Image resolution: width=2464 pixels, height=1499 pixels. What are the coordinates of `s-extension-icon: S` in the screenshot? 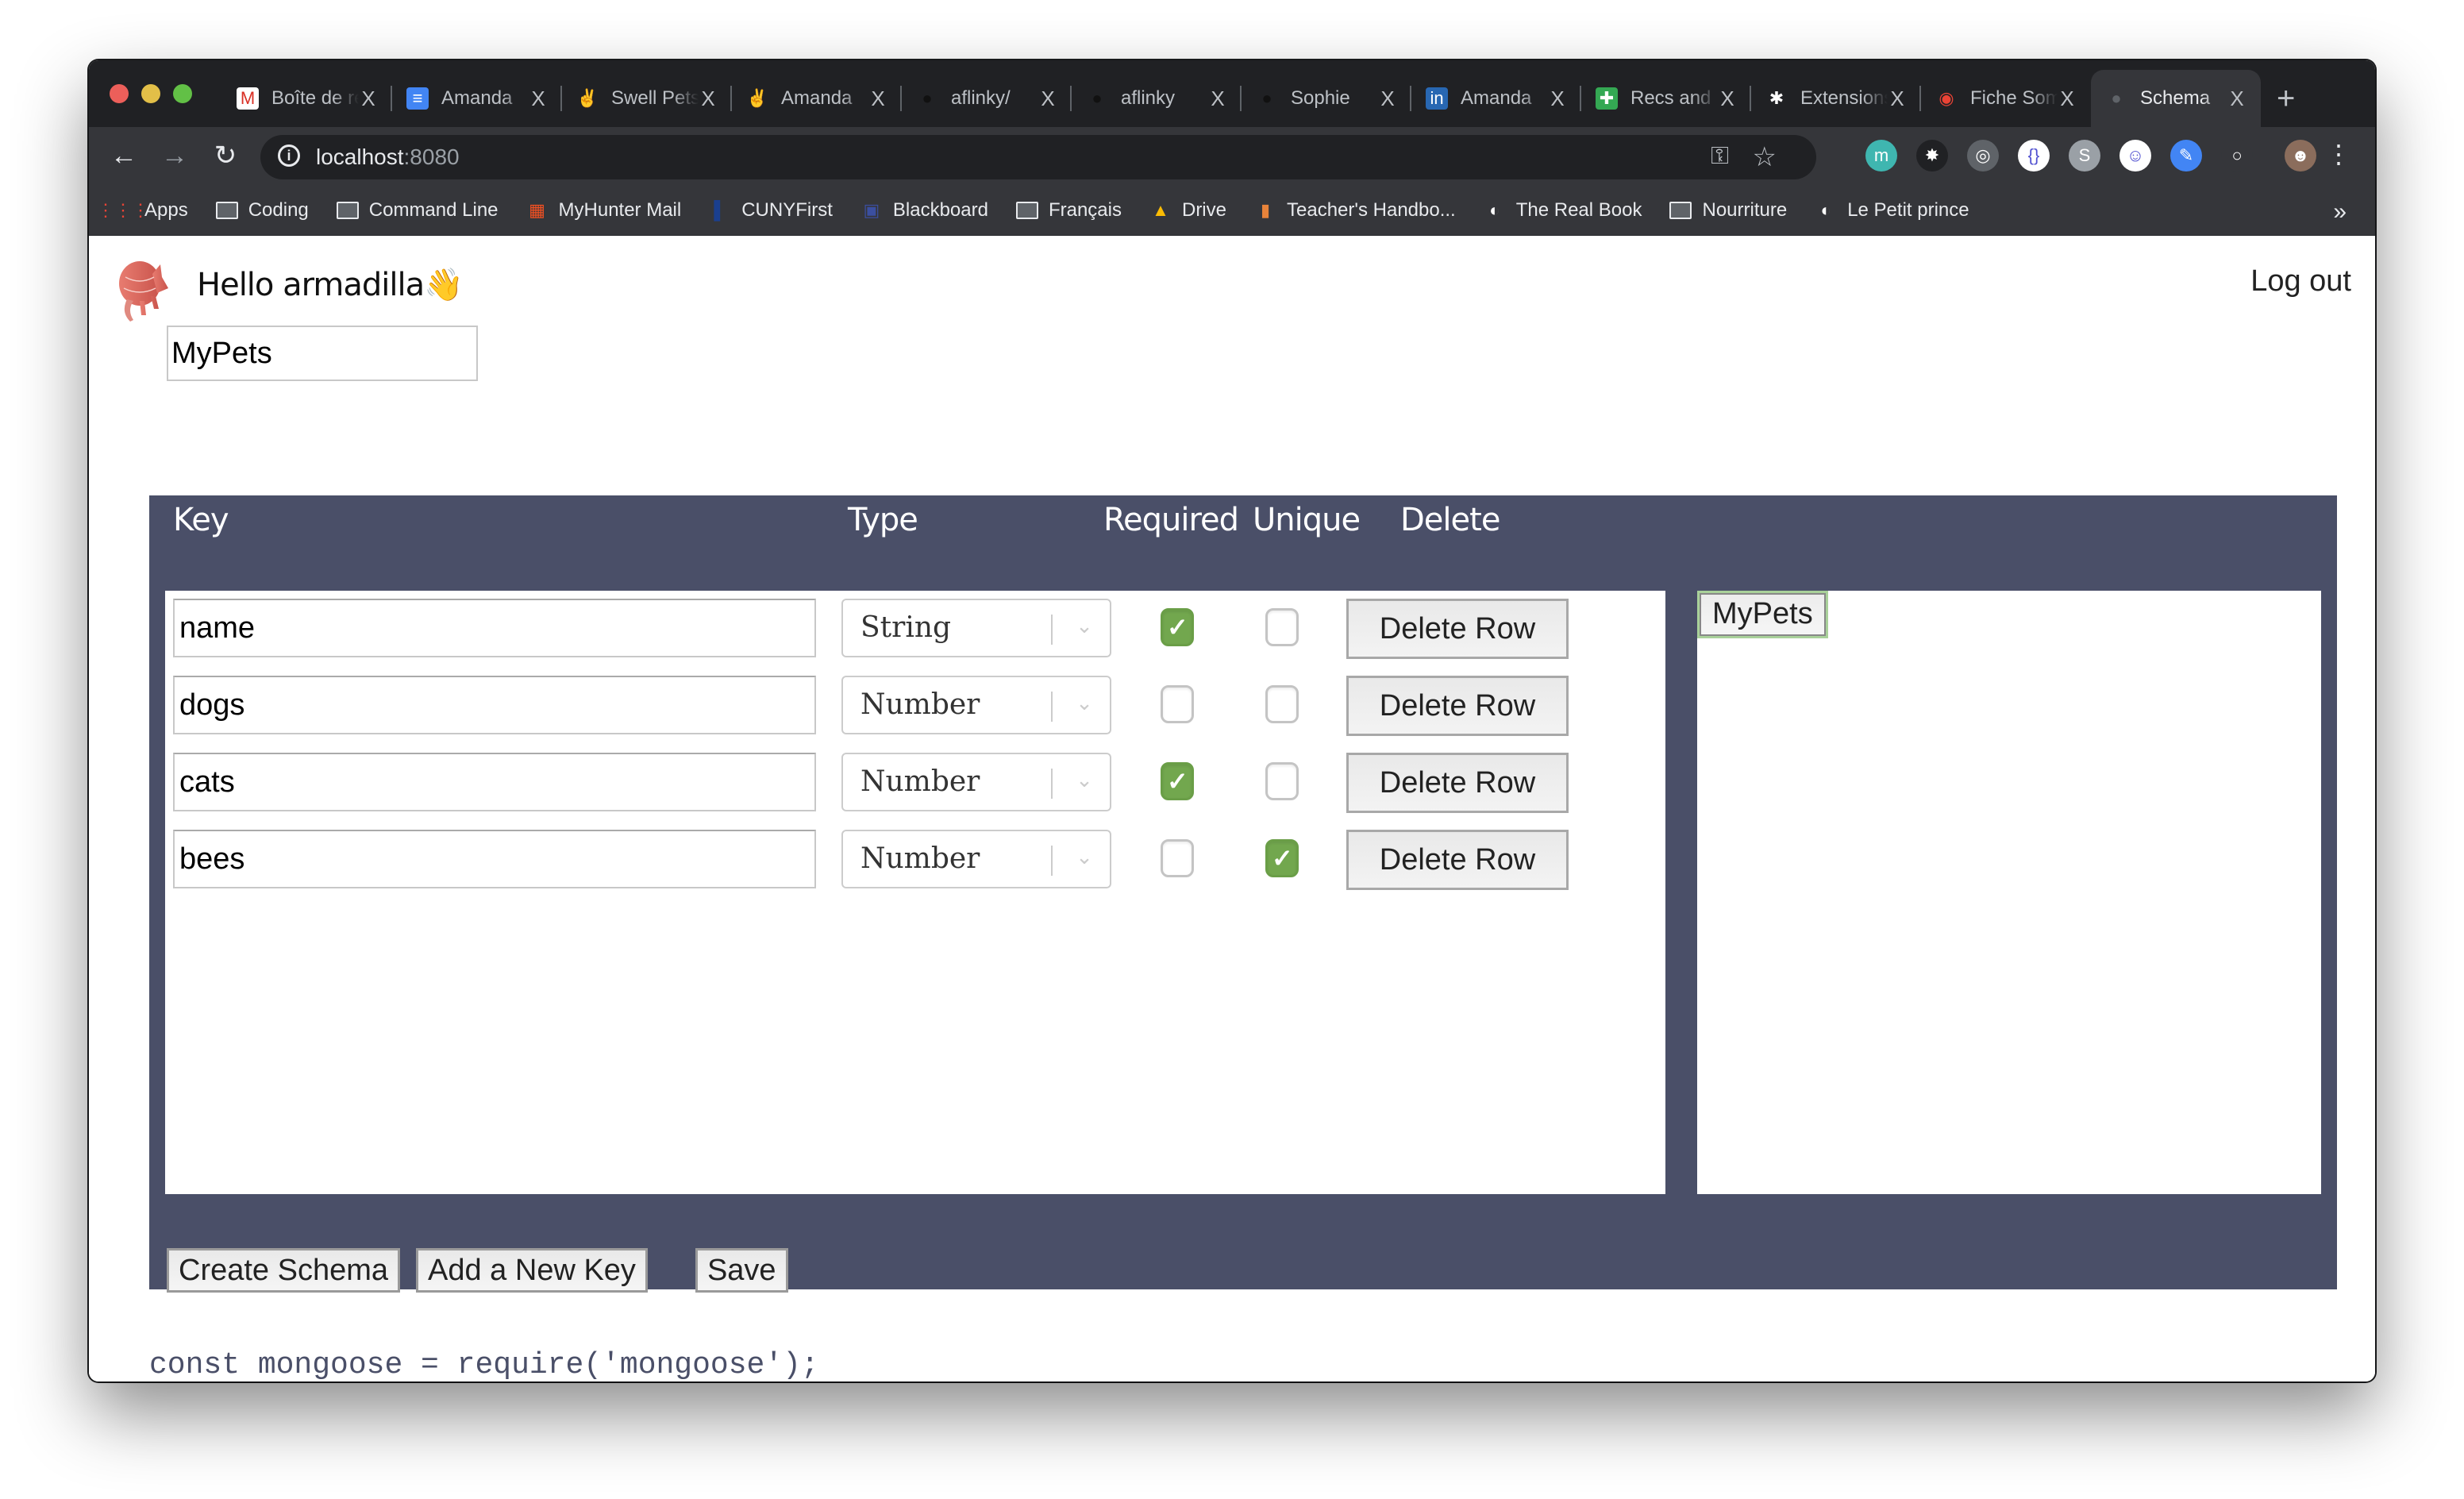 It's located at (2084, 155).